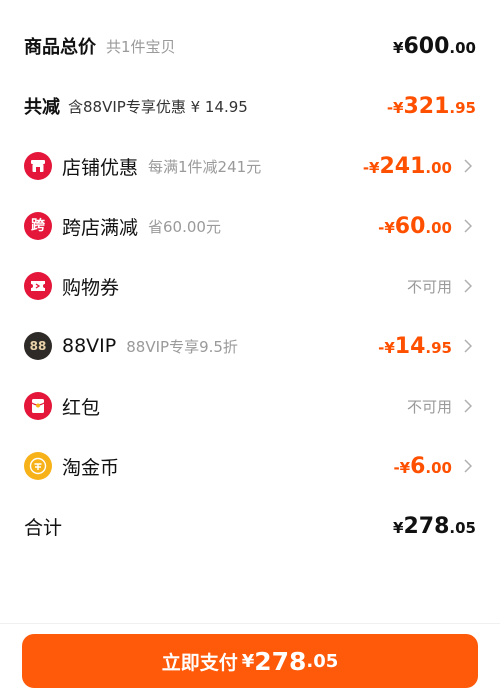 The width and height of the screenshot is (500, 699). What do you see at coordinates (434, 526) in the screenshot?
I see `subtotal-value: ¥278.05` at bounding box center [434, 526].